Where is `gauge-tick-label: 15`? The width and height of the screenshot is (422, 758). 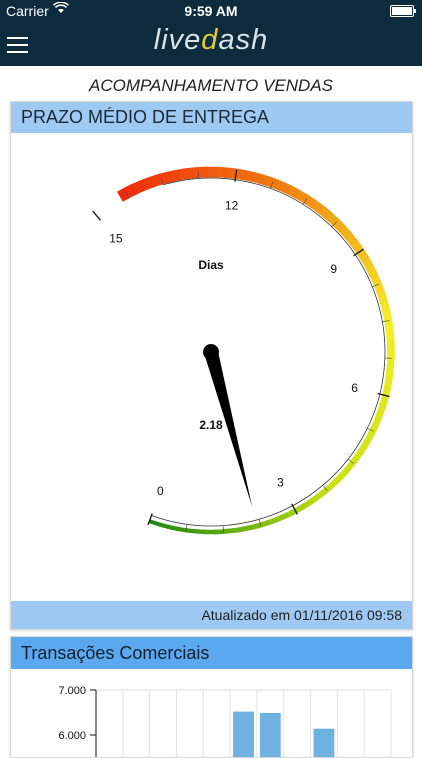
gauge-tick-label: 15 is located at coordinates (116, 239).